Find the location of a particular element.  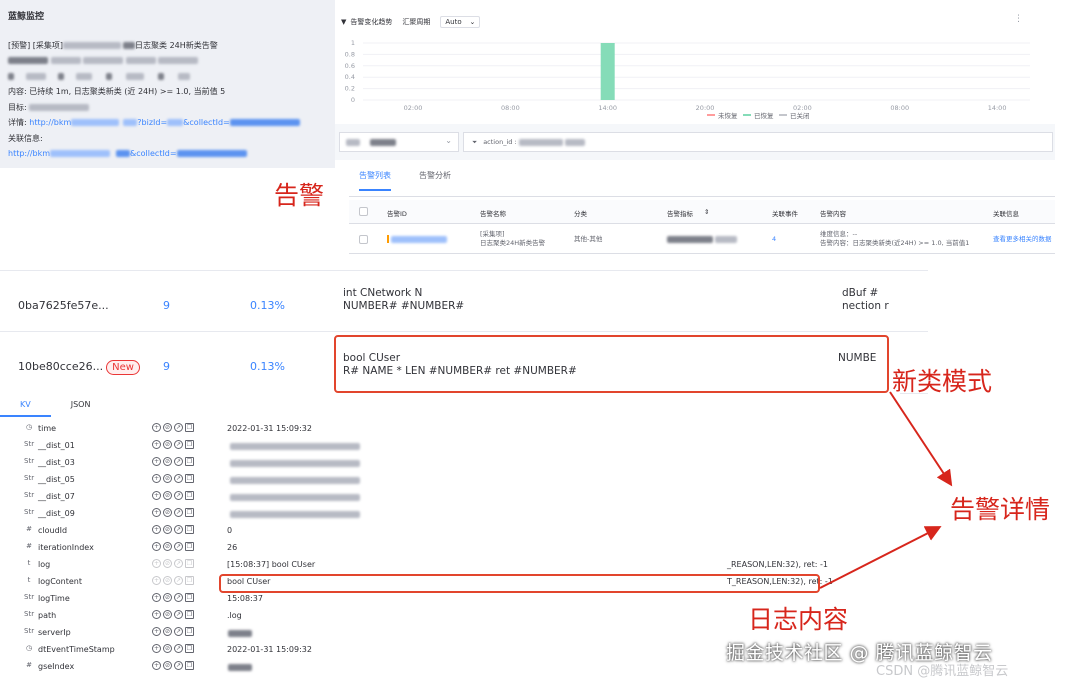

notification-content: 内容: 已持续 1m, 日志聚类新类 (近 24H) >= 1.0, 当前值 5 is located at coordinates (117, 91).